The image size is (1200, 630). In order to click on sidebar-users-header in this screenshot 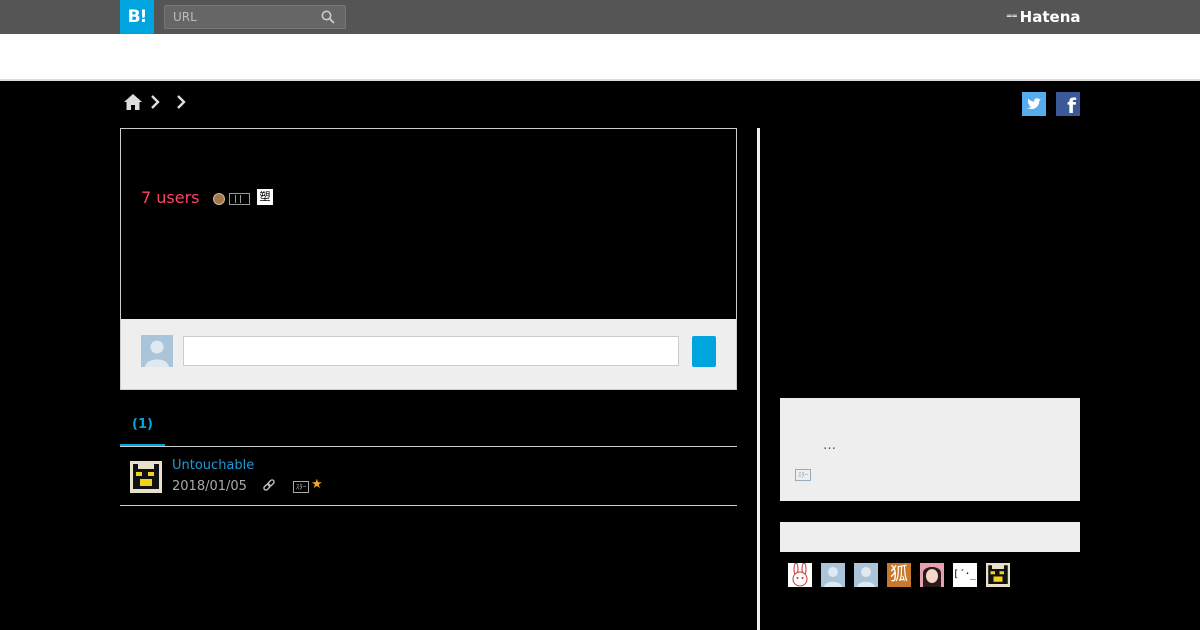, I will do `click(930, 537)`.